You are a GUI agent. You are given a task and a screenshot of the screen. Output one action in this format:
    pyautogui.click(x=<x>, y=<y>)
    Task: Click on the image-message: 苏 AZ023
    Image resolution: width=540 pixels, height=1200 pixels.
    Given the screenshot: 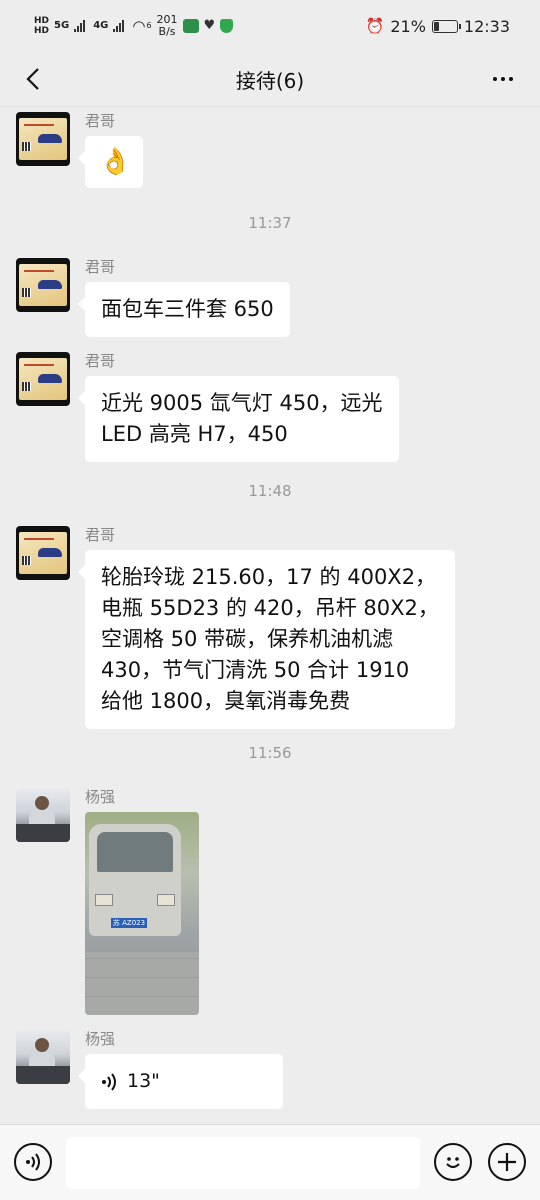 What is the action you would take?
    pyautogui.click(x=142, y=913)
    